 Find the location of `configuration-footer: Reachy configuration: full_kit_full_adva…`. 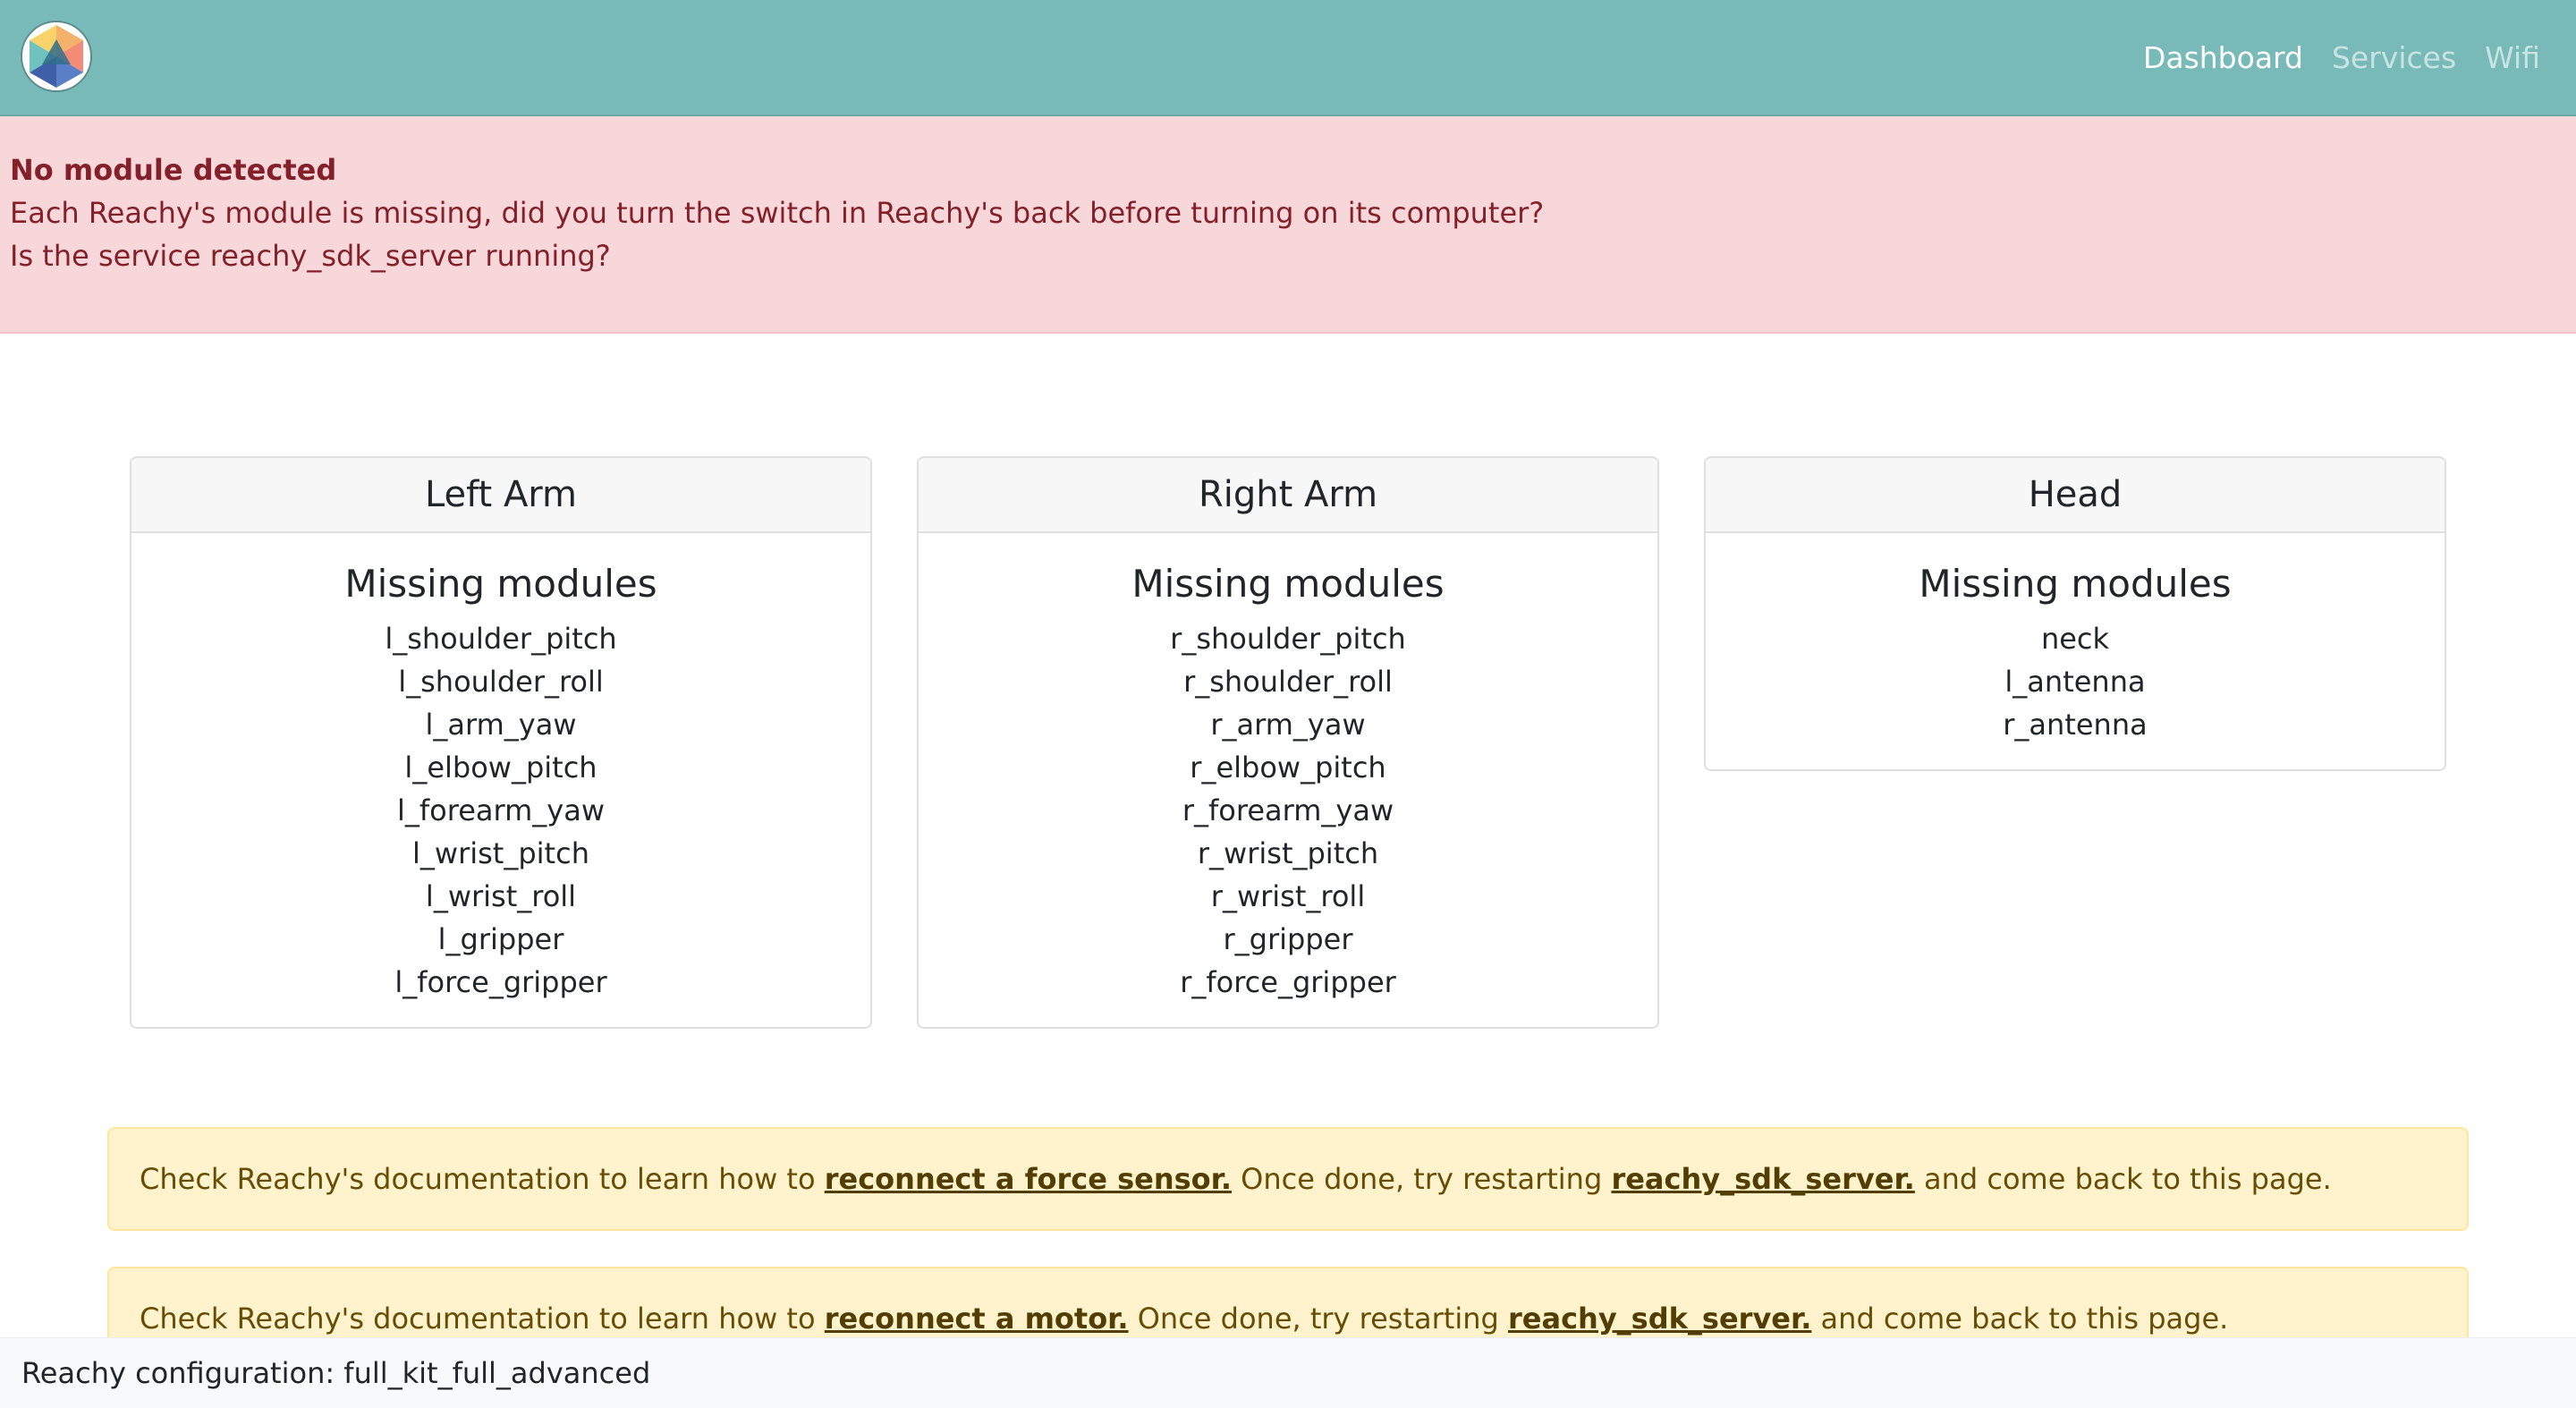

configuration-footer: Reachy configuration: full_kit_full_adva… is located at coordinates (1288, 1372).